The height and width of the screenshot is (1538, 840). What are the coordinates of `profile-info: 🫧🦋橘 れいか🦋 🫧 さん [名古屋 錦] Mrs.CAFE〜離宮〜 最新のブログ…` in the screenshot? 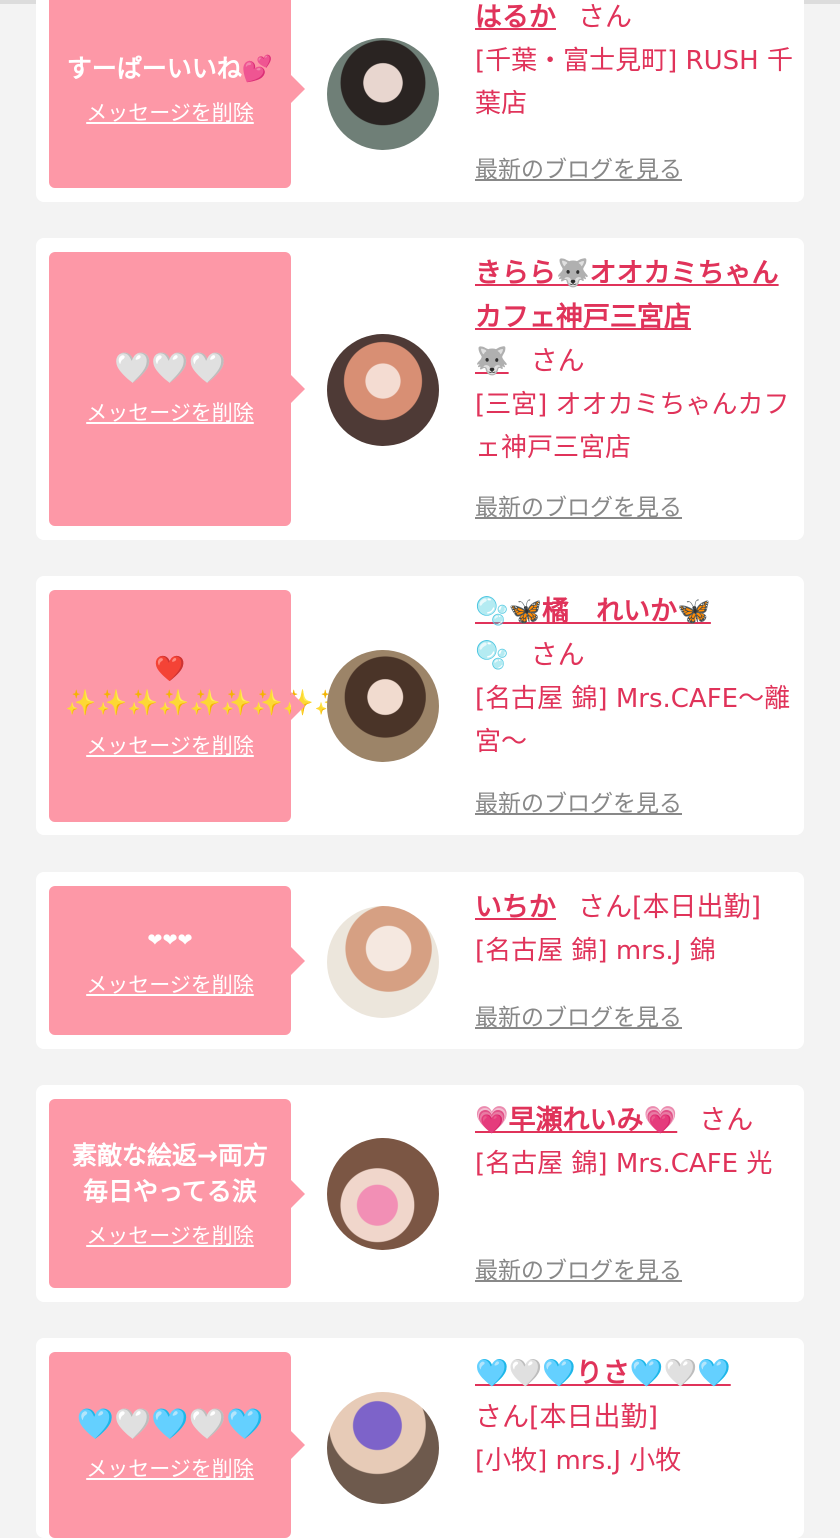 It's located at (635, 710).